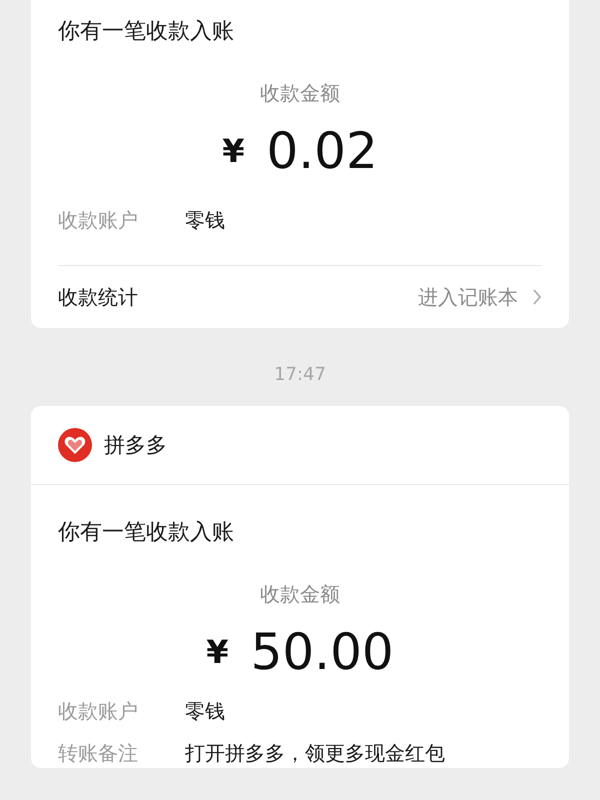  What do you see at coordinates (537, 297) in the screenshot?
I see `chevron-right-icon` at bounding box center [537, 297].